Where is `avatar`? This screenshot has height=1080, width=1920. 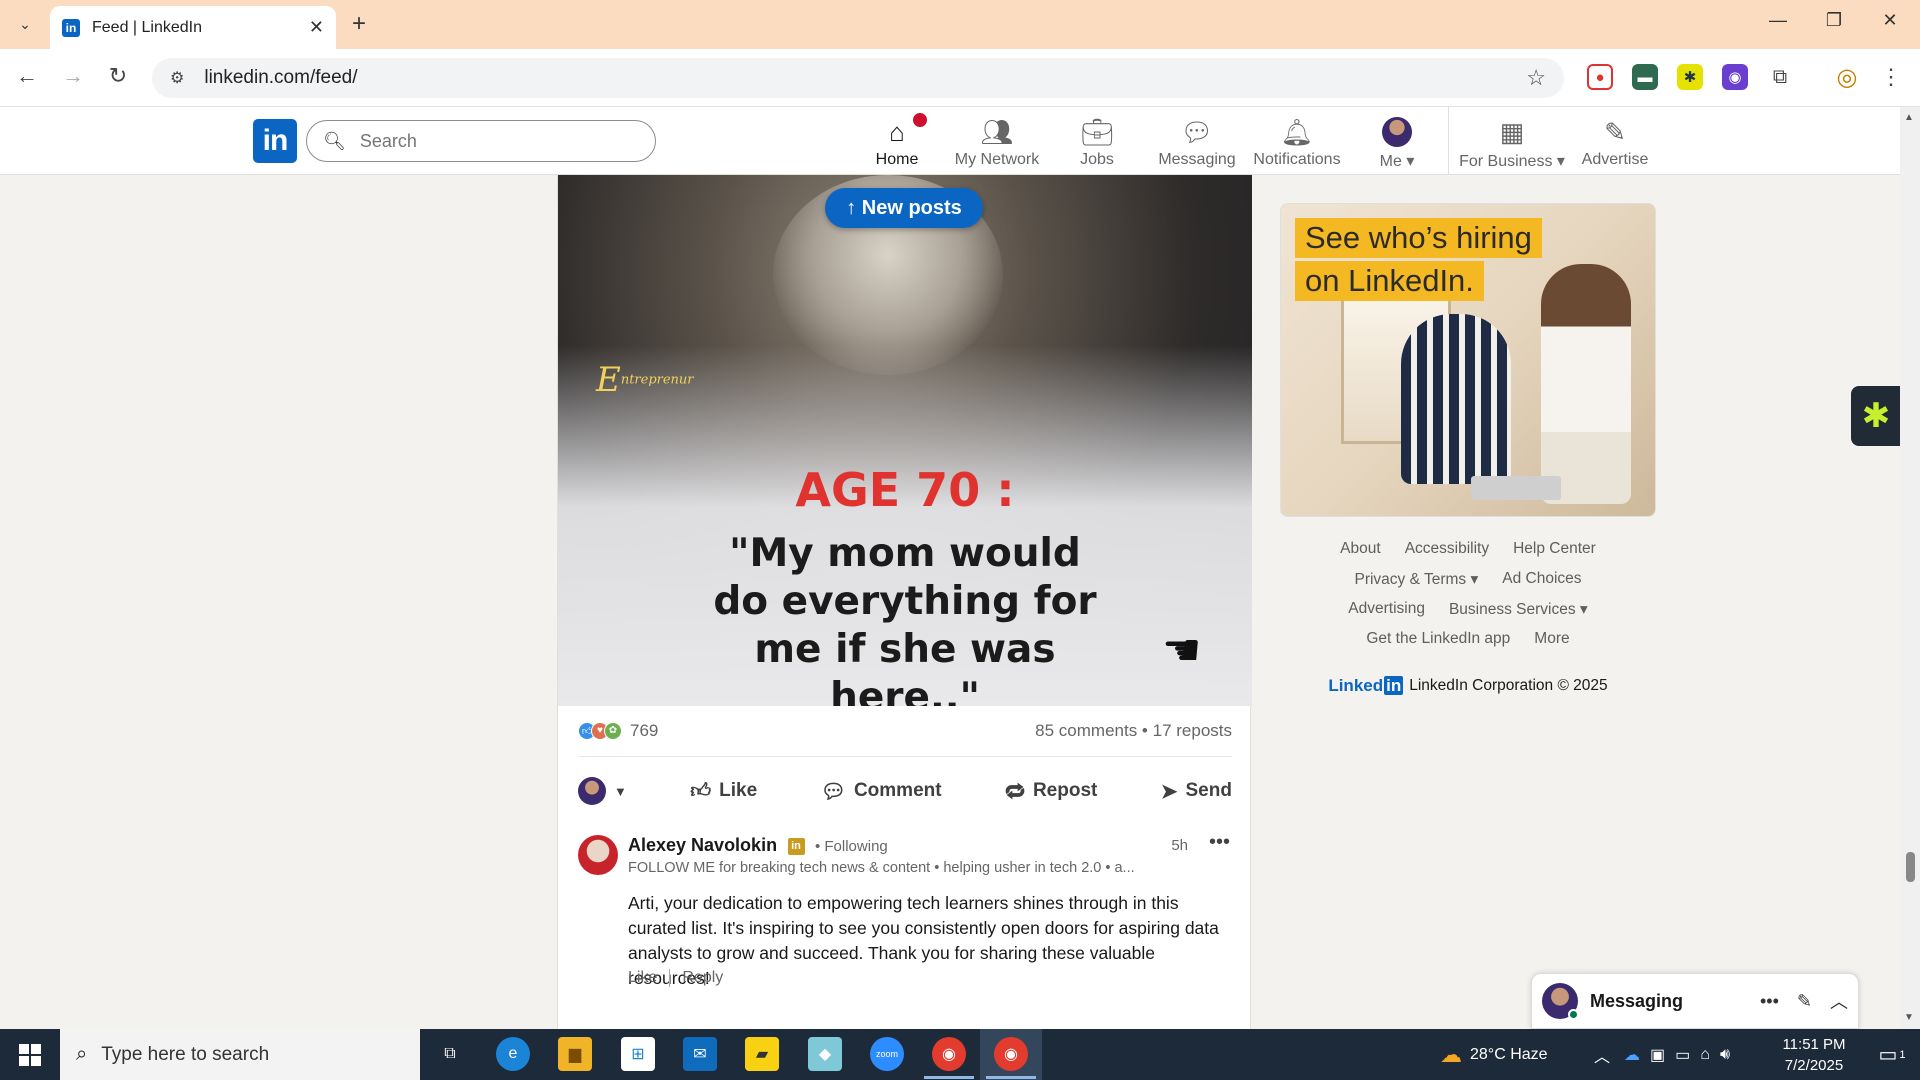 avatar is located at coordinates (592, 791).